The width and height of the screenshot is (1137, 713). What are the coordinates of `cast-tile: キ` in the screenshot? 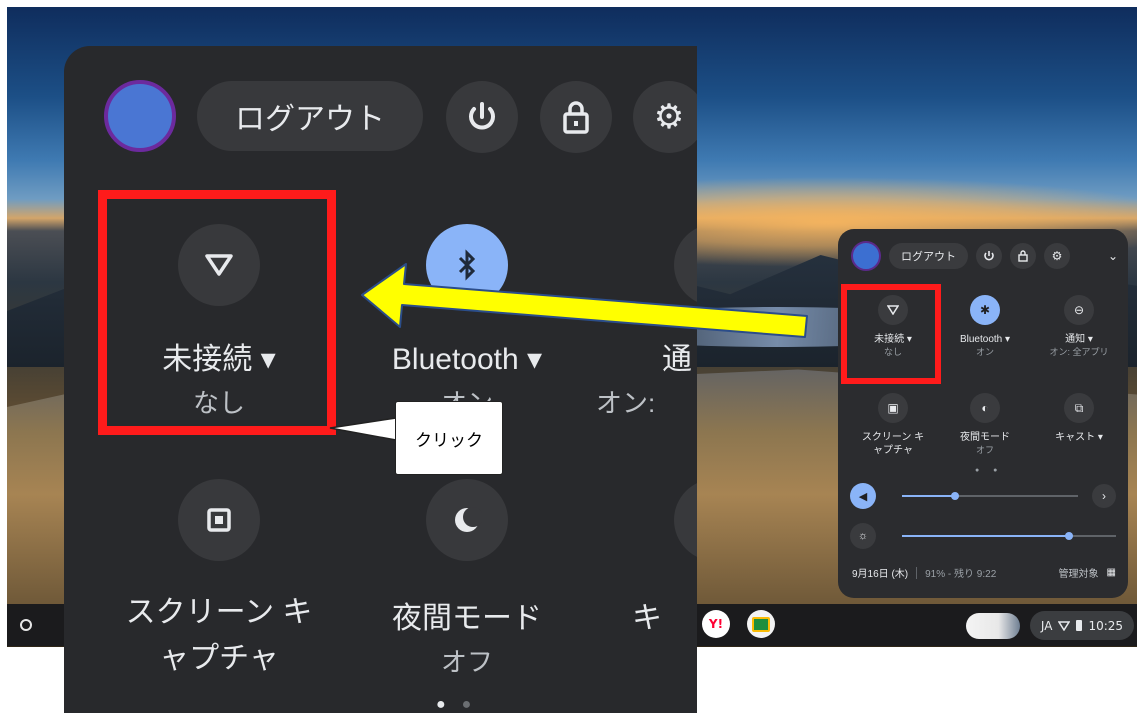 It's located at (644, 558).